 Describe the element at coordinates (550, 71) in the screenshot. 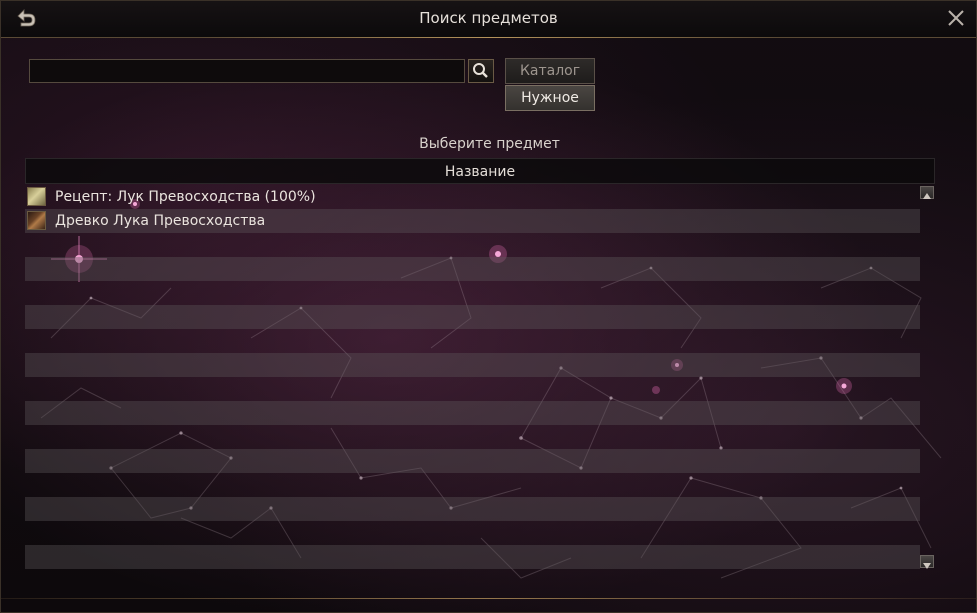

I see `tab-catalog: Каталог` at that location.